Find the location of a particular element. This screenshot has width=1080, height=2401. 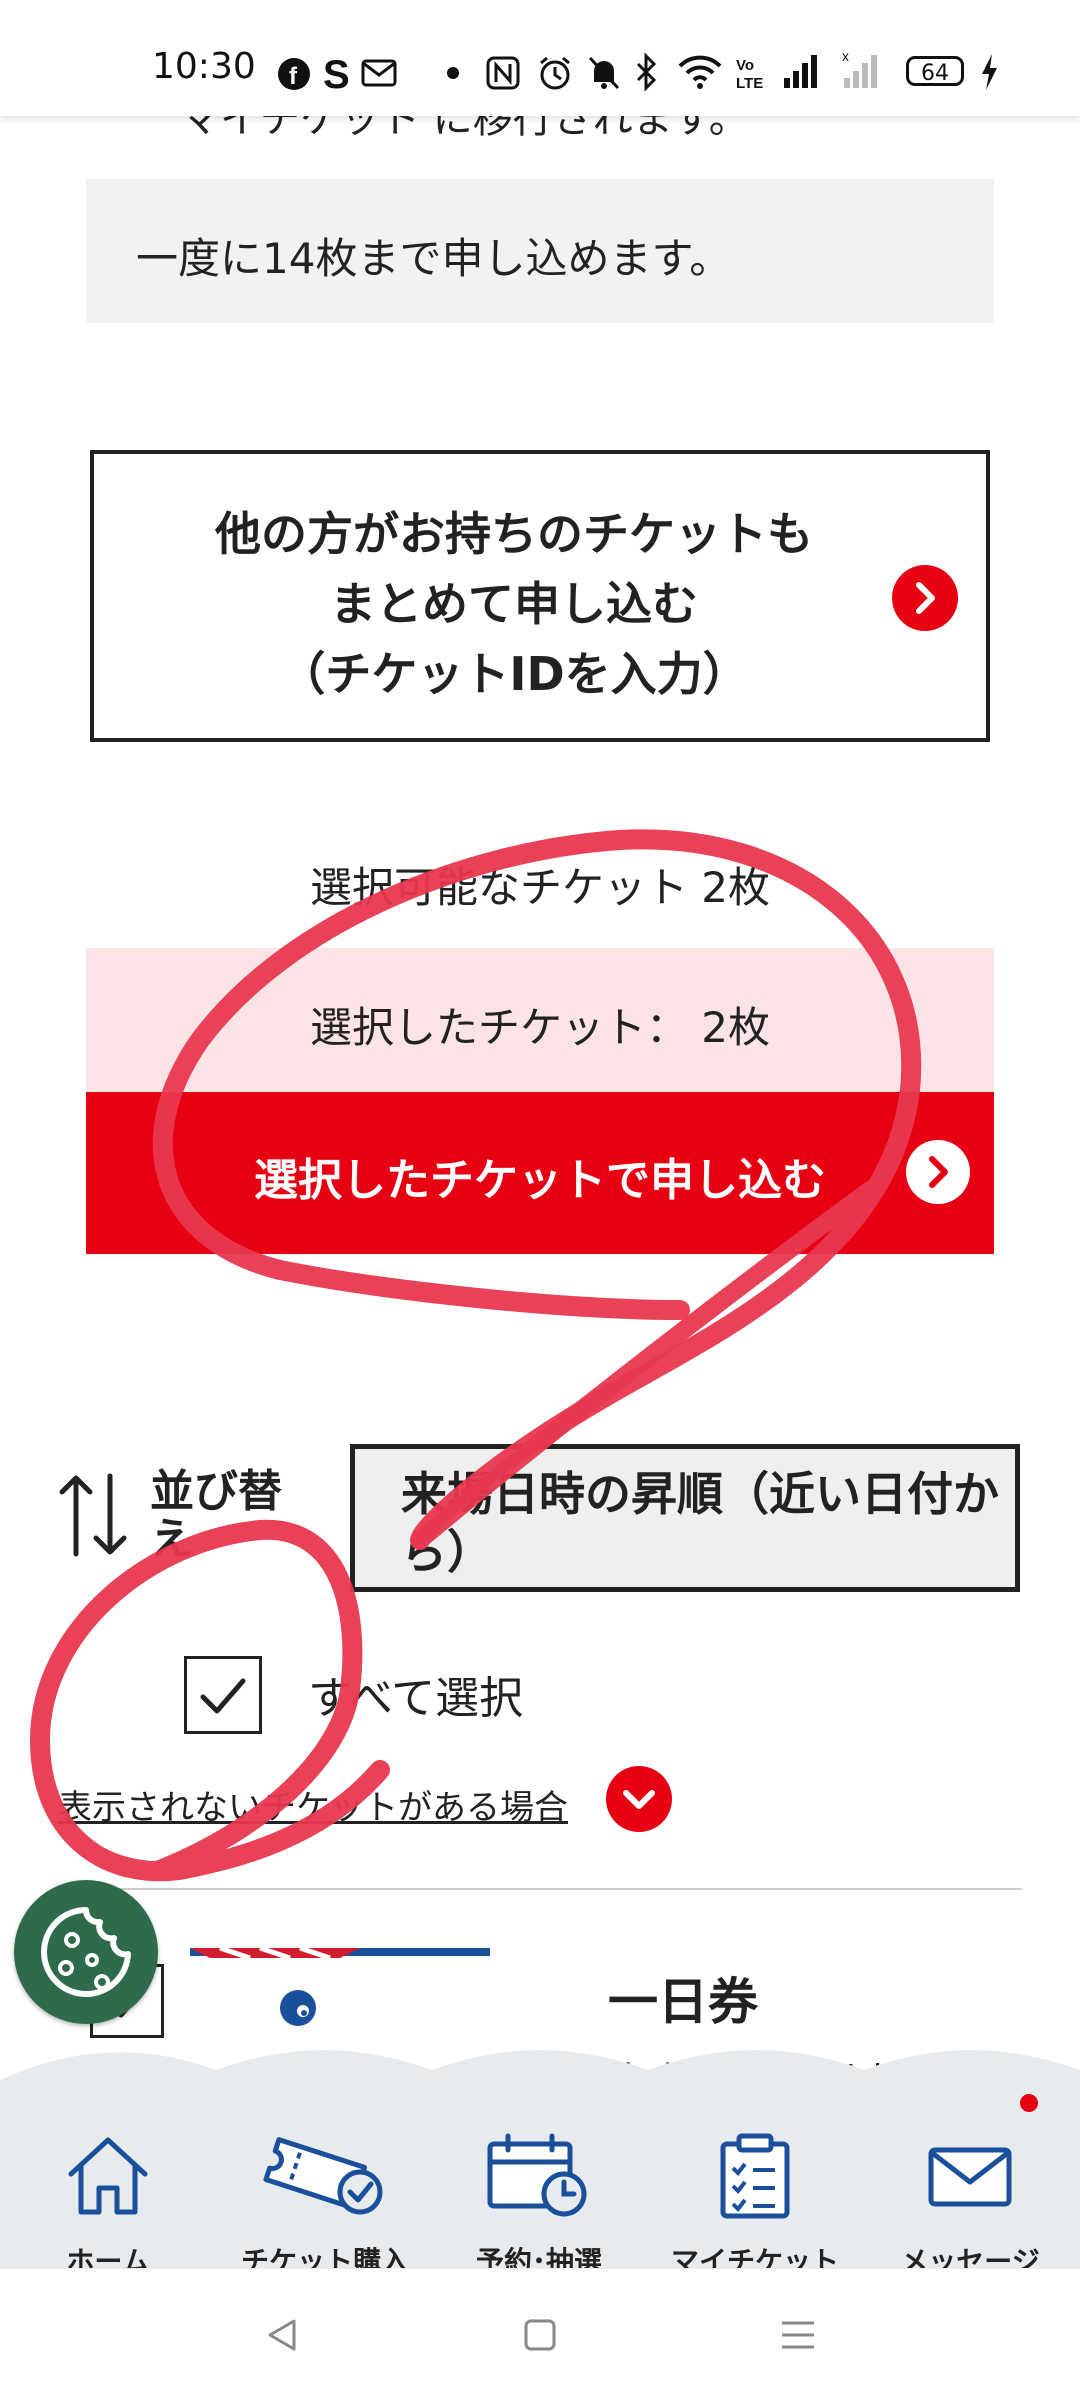

svg-text: S is located at coordinates (336, 73).